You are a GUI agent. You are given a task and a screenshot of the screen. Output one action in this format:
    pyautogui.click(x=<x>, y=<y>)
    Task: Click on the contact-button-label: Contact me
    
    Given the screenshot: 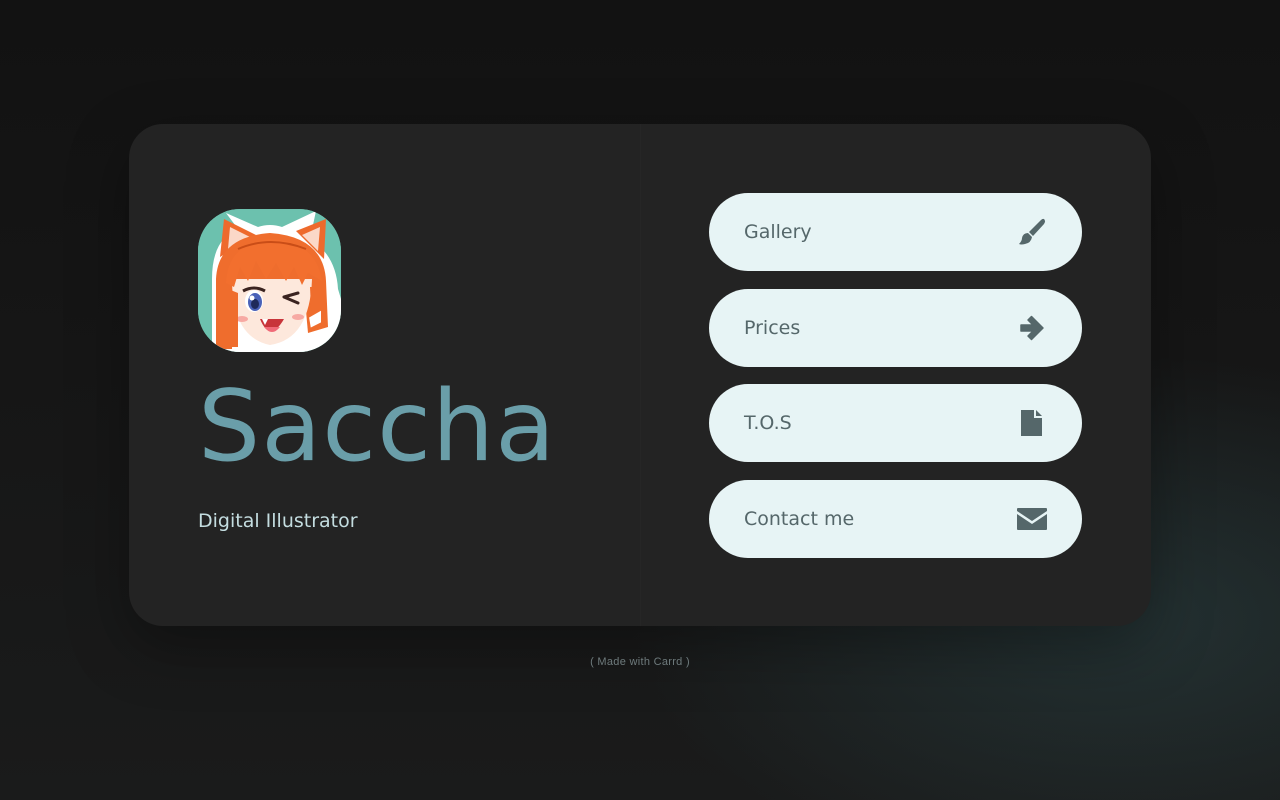 What is the action you would take?
    pyautogui.click(x=799, y=518)
    